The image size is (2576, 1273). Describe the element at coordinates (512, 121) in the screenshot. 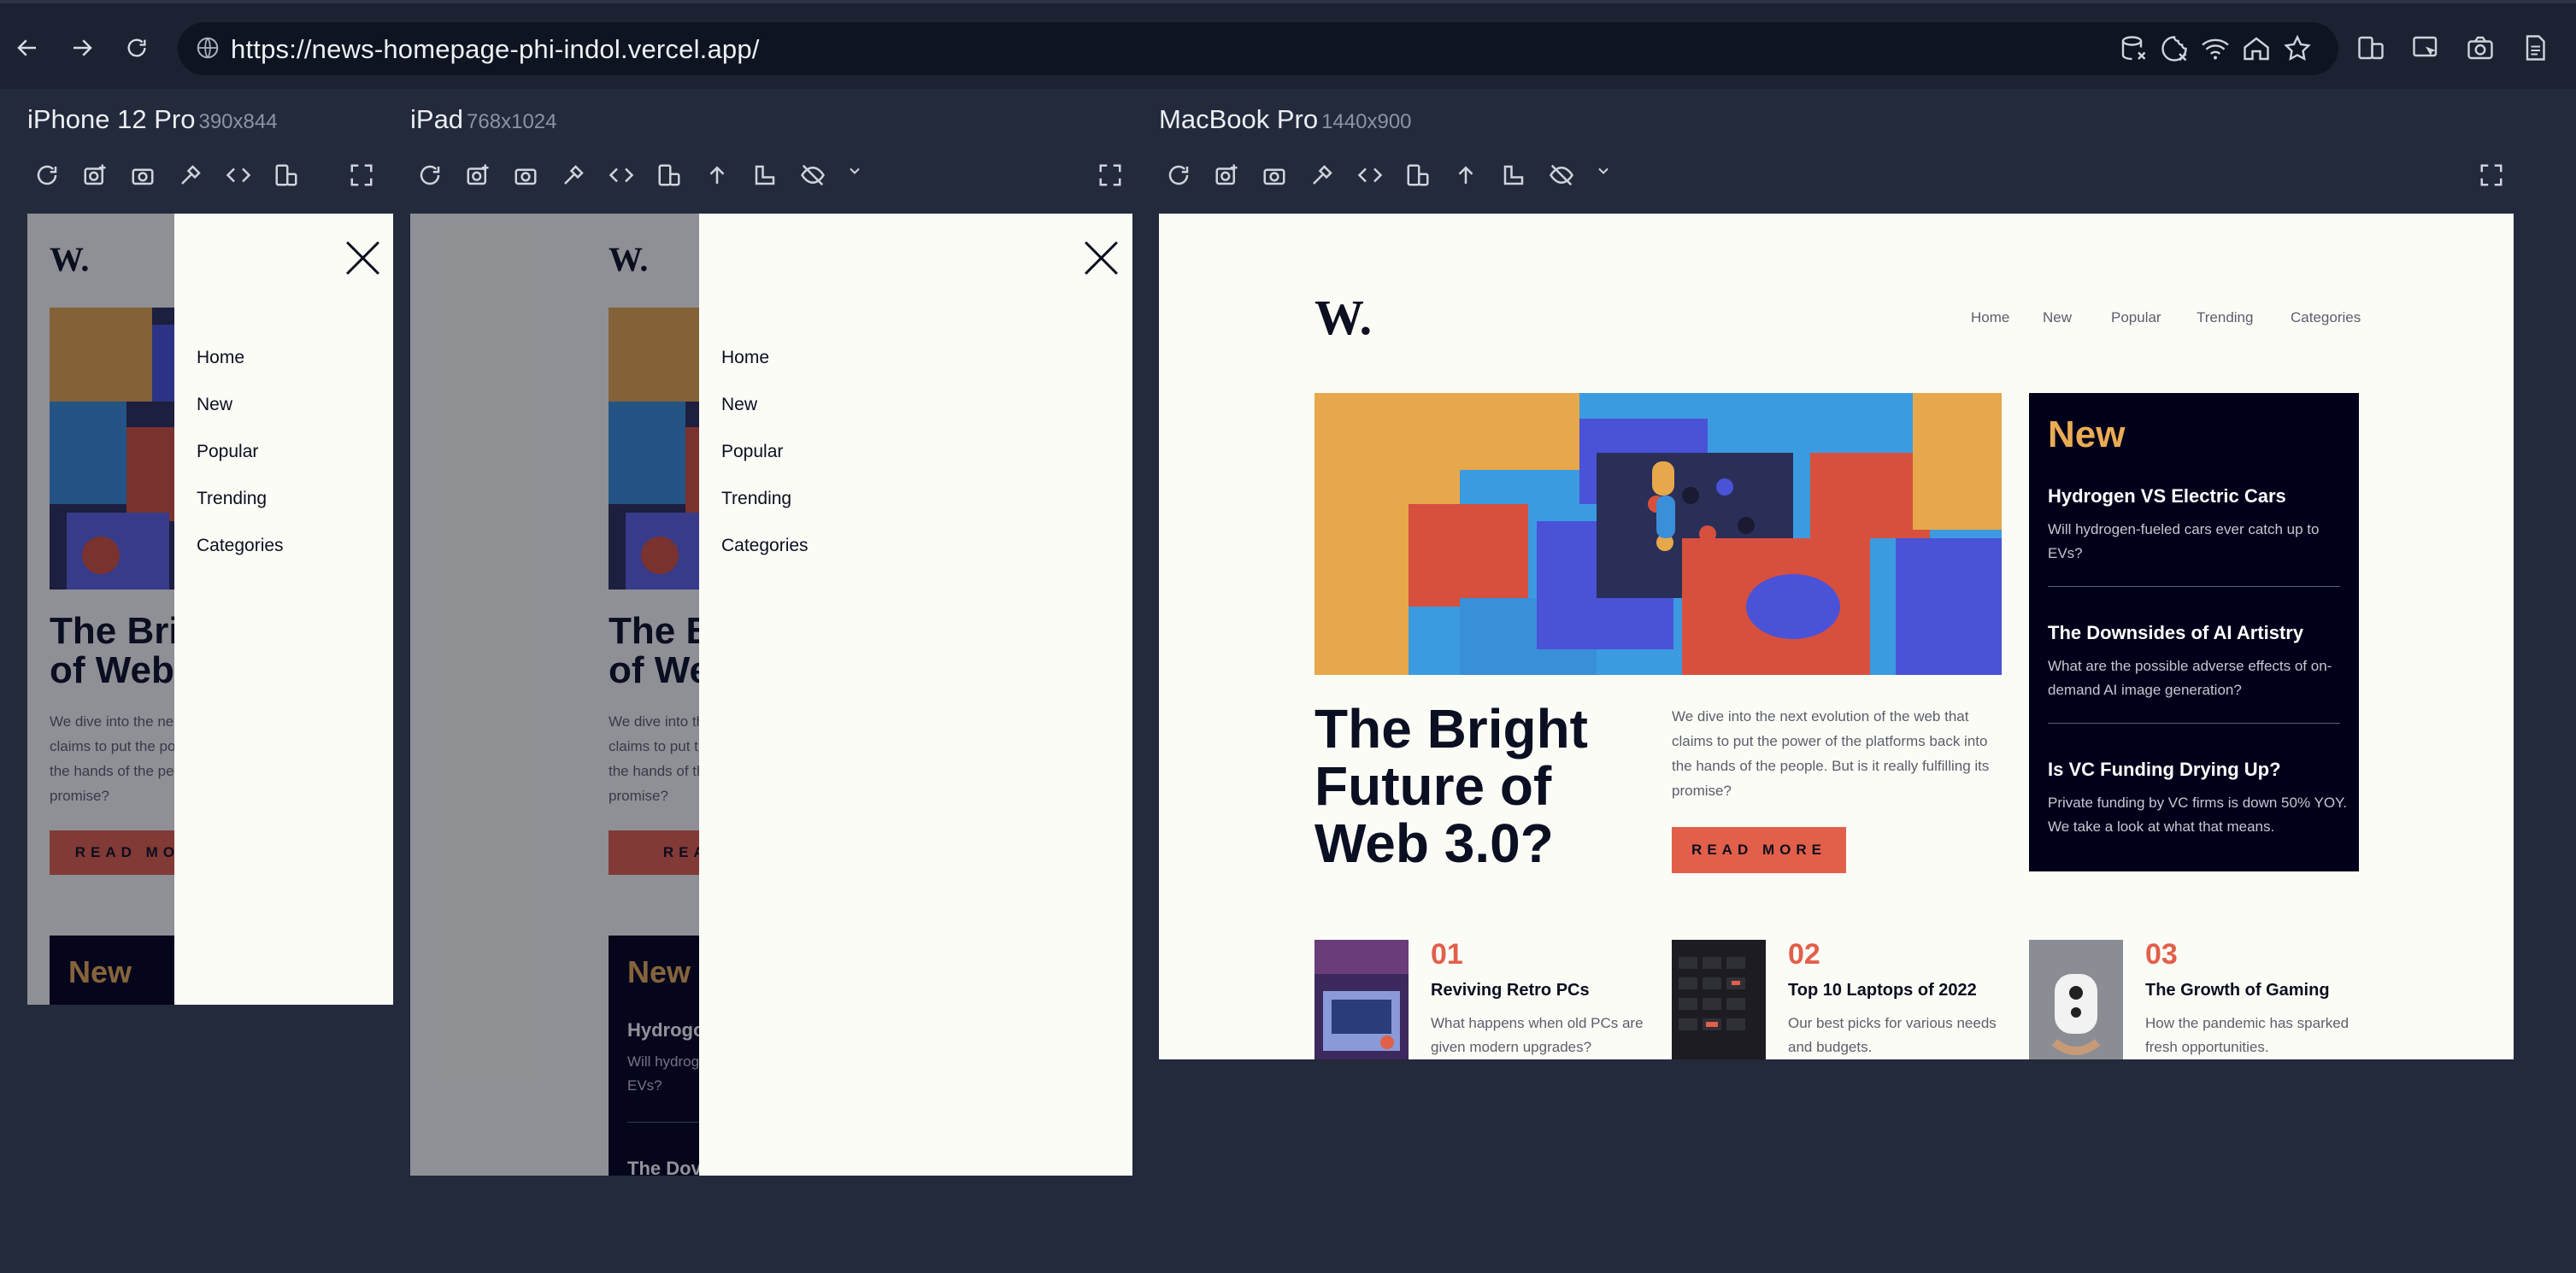

I see `device-size: 768x1024` at that location.